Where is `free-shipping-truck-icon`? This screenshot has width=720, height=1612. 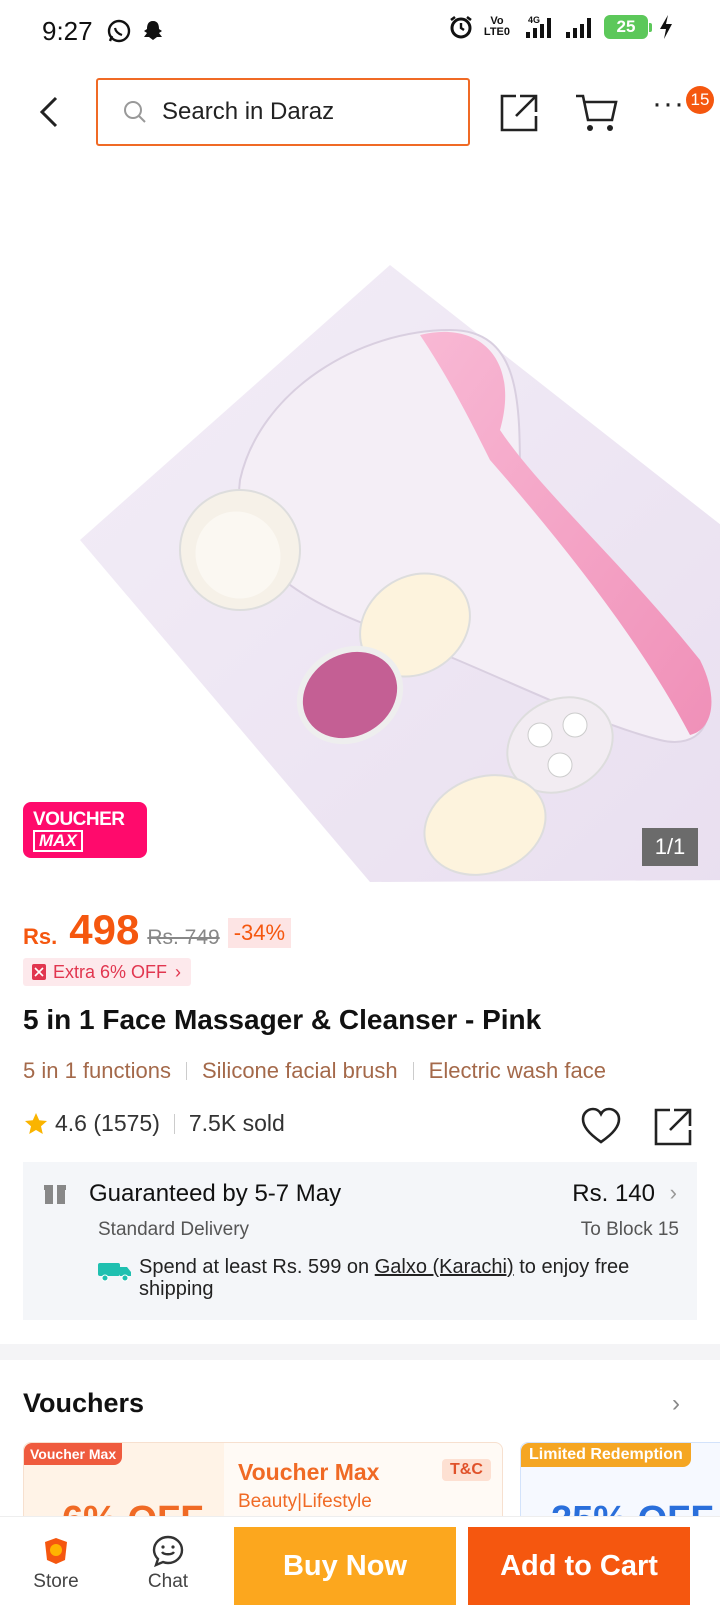
free-shipping-truck-icon is located at coordinates (114, 1272).